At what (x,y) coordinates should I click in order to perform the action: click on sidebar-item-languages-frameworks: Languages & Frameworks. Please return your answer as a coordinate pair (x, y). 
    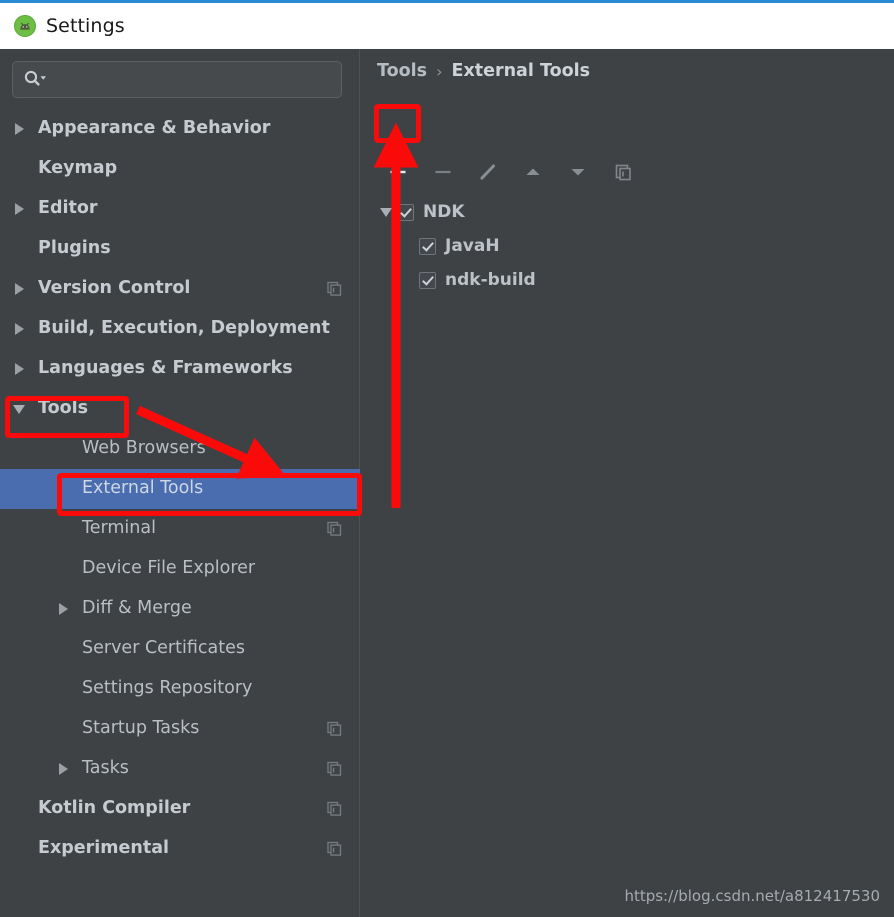
    Looking at the image, I should click on (180, 369).